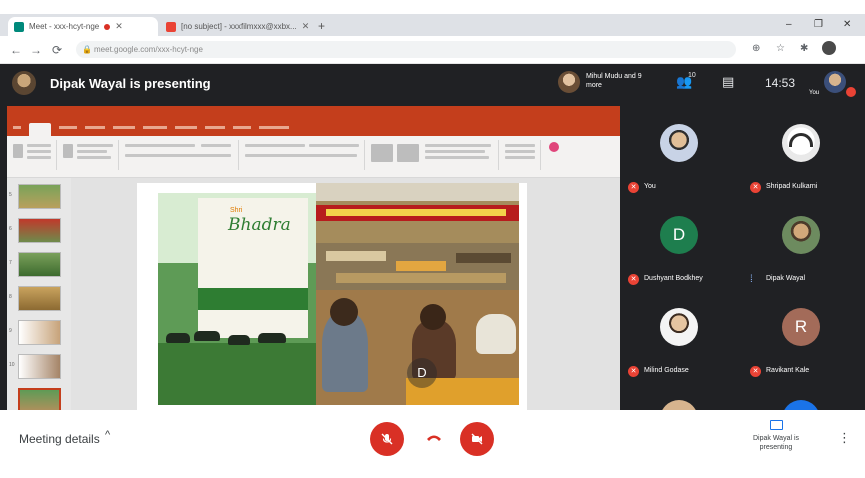 This screenshot has width=865, height=478. I want to click on participant-tile: ✕ Milind Godase, so click(680, 346).